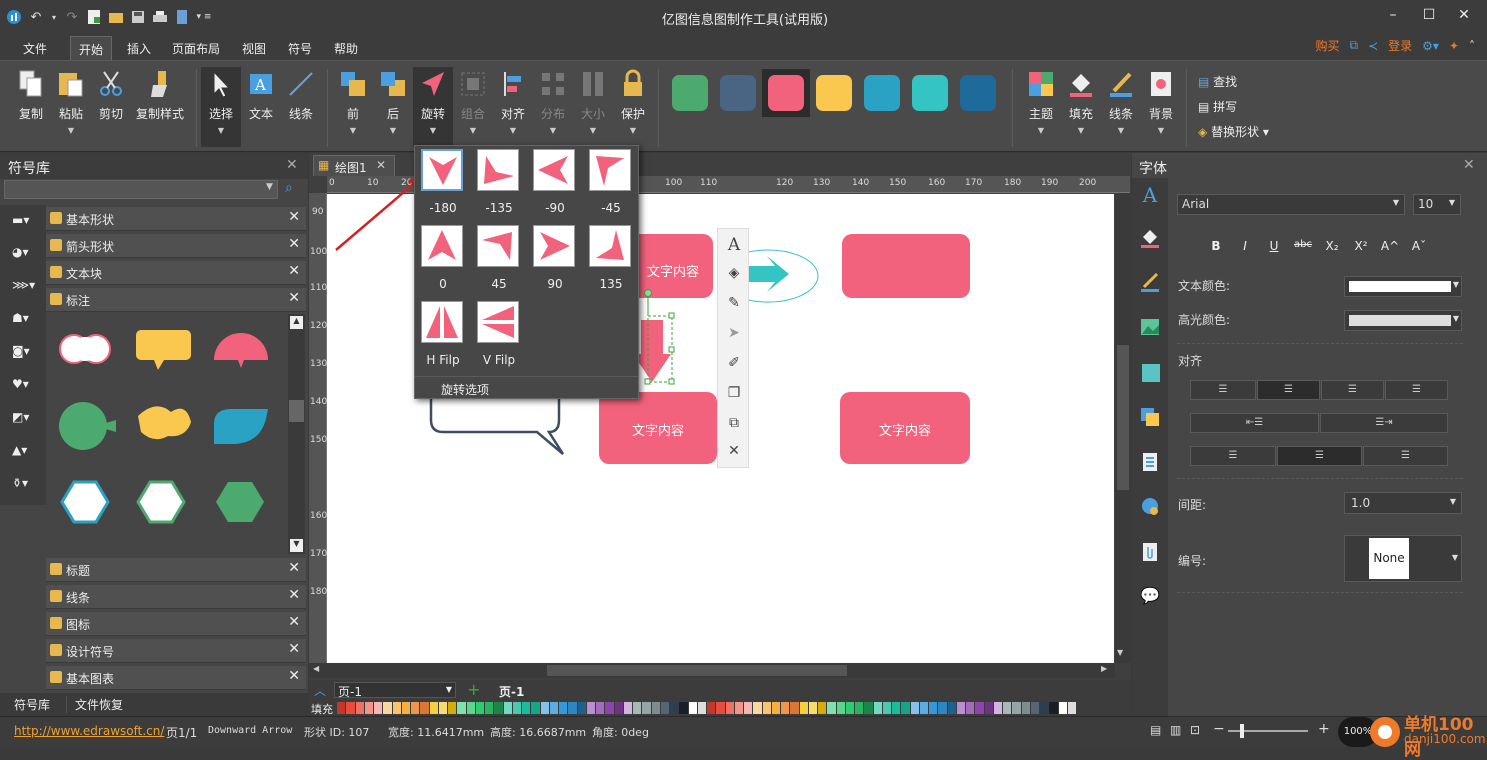 Image resolution: width=1487 pixels, height=760 pixels. What do you see at coordinates (301, 107) in the screenshot?
I see `line-tool-button: 线条` at bounding box center [301, 107].